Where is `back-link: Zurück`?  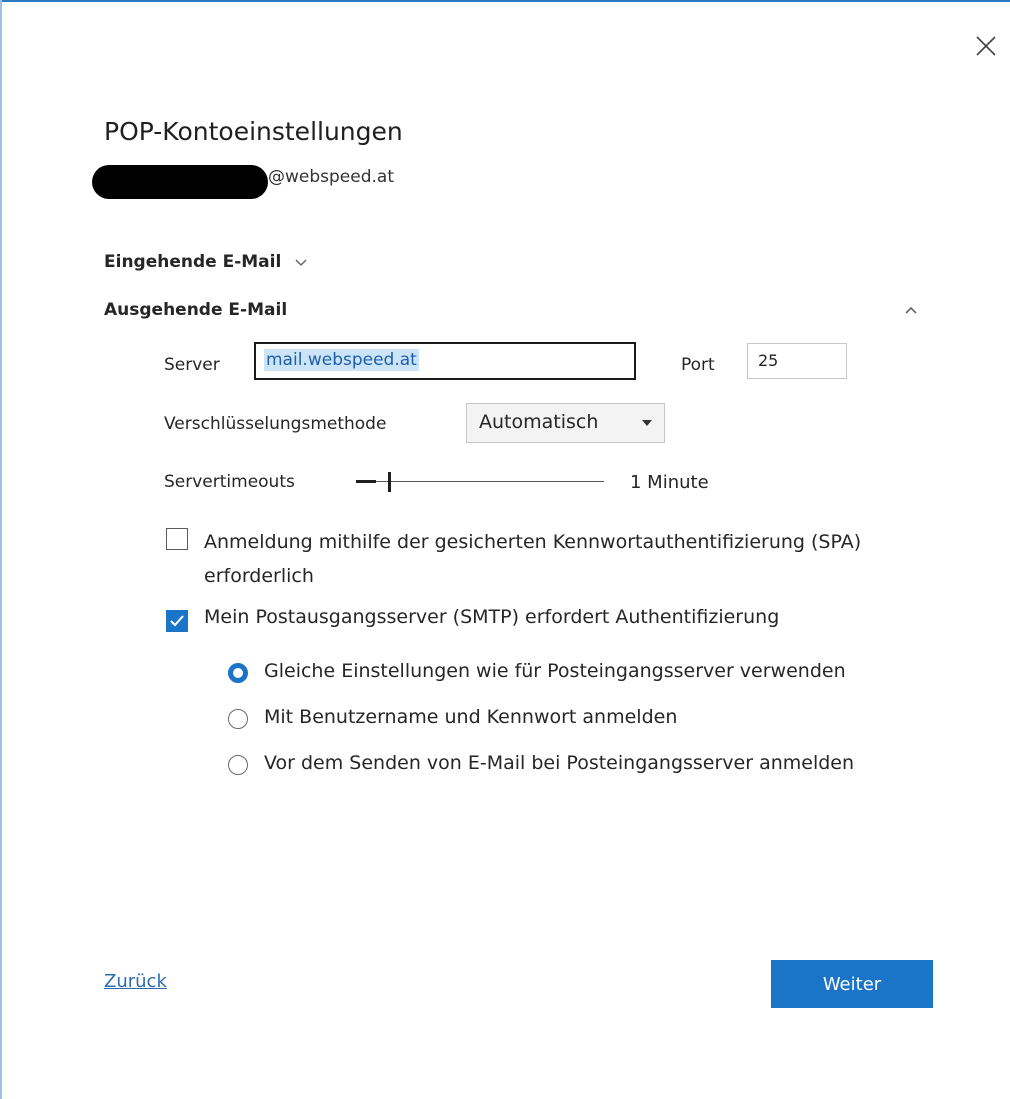
back-link: Zurück is located at coordinates (135, 981).